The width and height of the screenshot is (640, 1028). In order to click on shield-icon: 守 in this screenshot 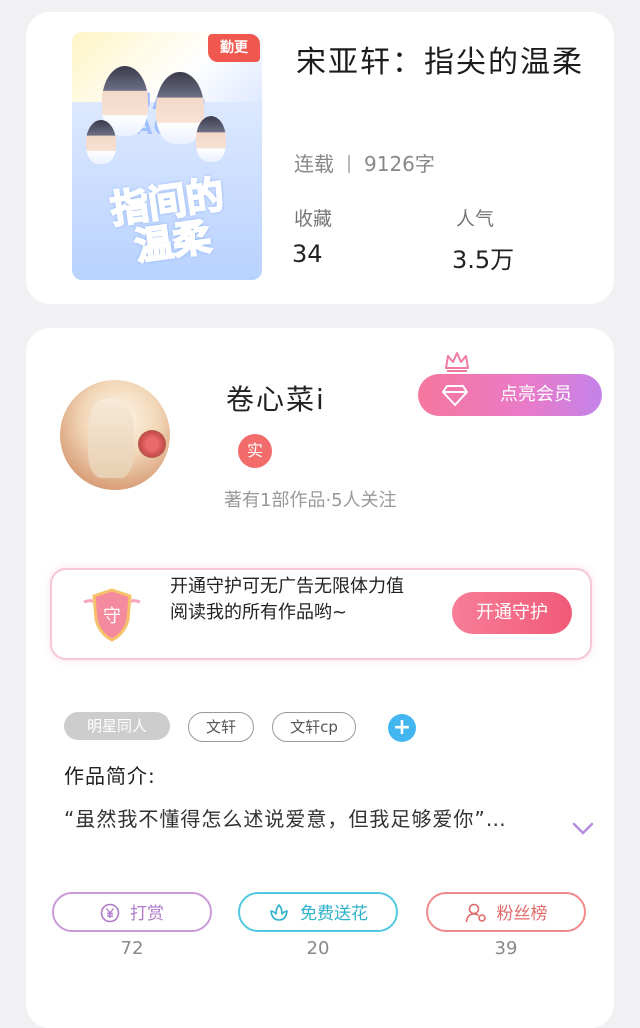, I will do `click(112, 615)`.